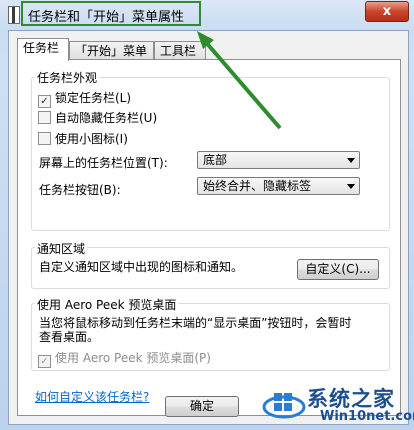  What do you see at coordinates (43, 49) in the screenshot?
I see `tab-taskbar: 任务栏` at bounding box center [43, 49].